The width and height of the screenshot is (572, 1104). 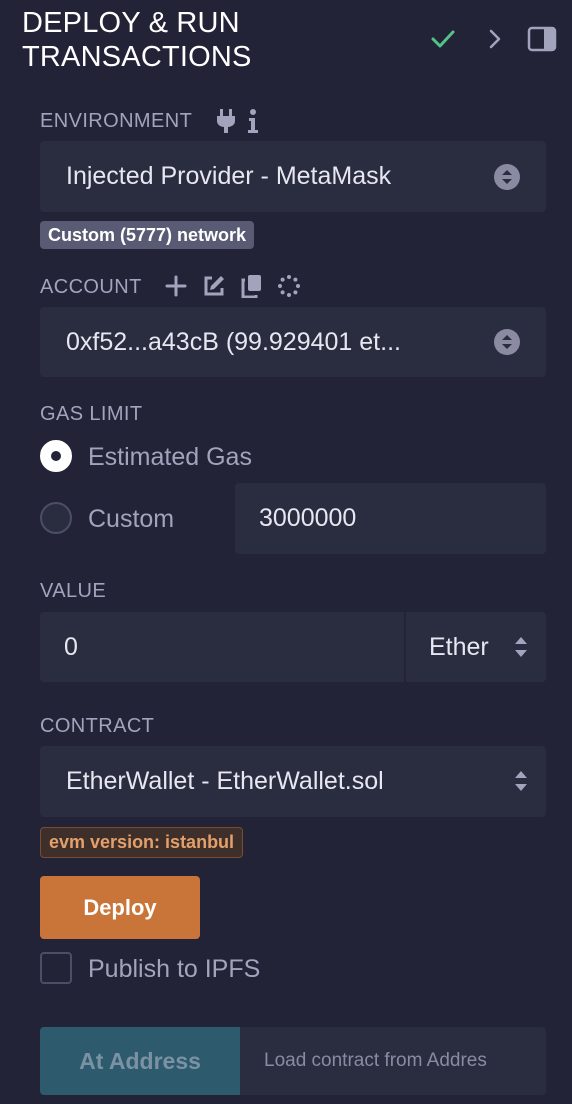 What do you see at coordinates (137, 40) in the screenshot?
I see `panel-title: DEPLOY & RUN TRANSACTIONS` at bounding box center [137, 40].